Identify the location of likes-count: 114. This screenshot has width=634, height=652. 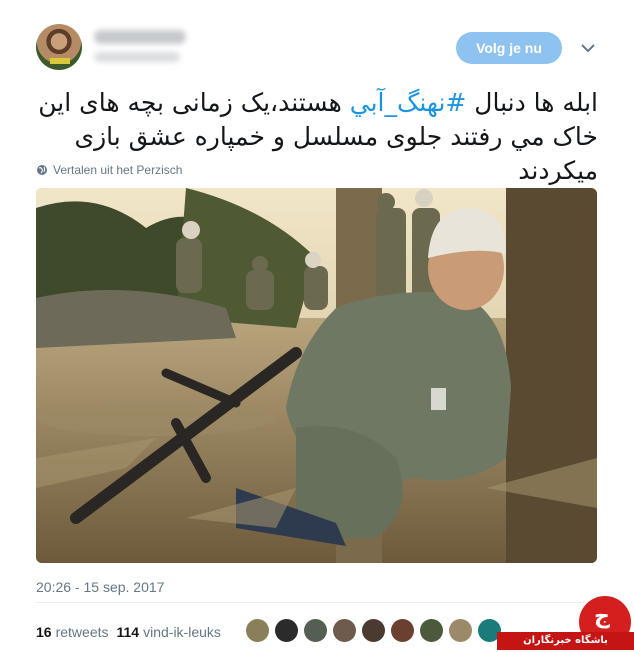
(128, 632).